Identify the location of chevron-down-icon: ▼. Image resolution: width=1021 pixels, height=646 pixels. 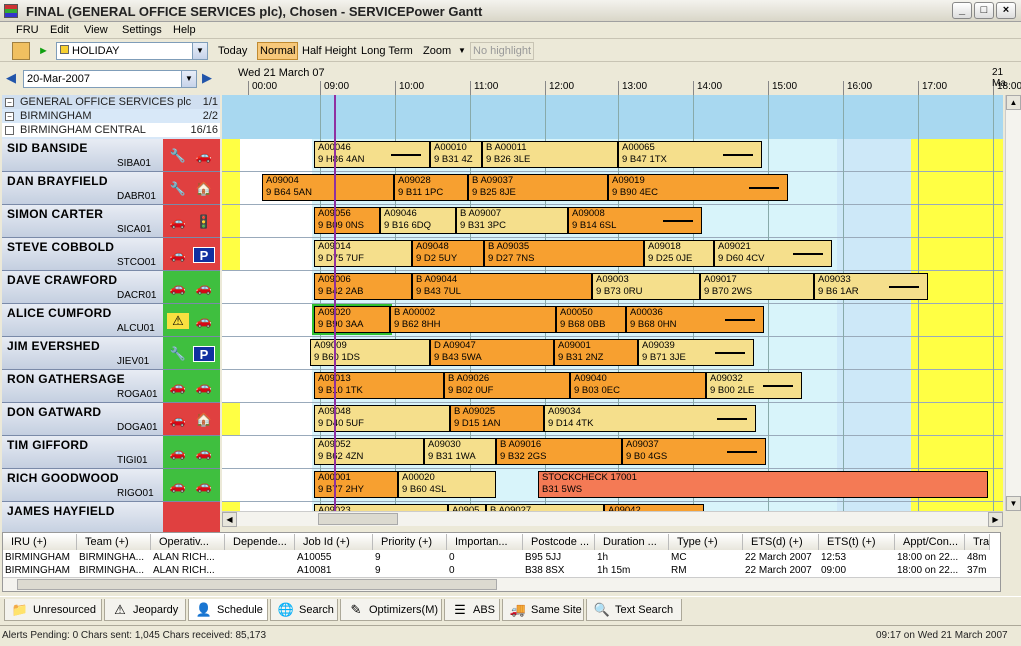
(188, 79).